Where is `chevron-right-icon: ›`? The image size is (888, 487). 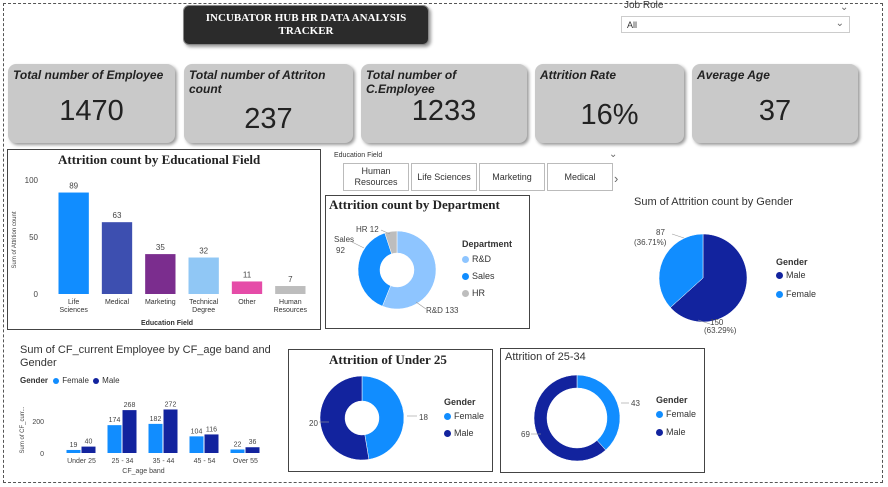 chevron-right-icon: › is located at coordinates (616, 178).